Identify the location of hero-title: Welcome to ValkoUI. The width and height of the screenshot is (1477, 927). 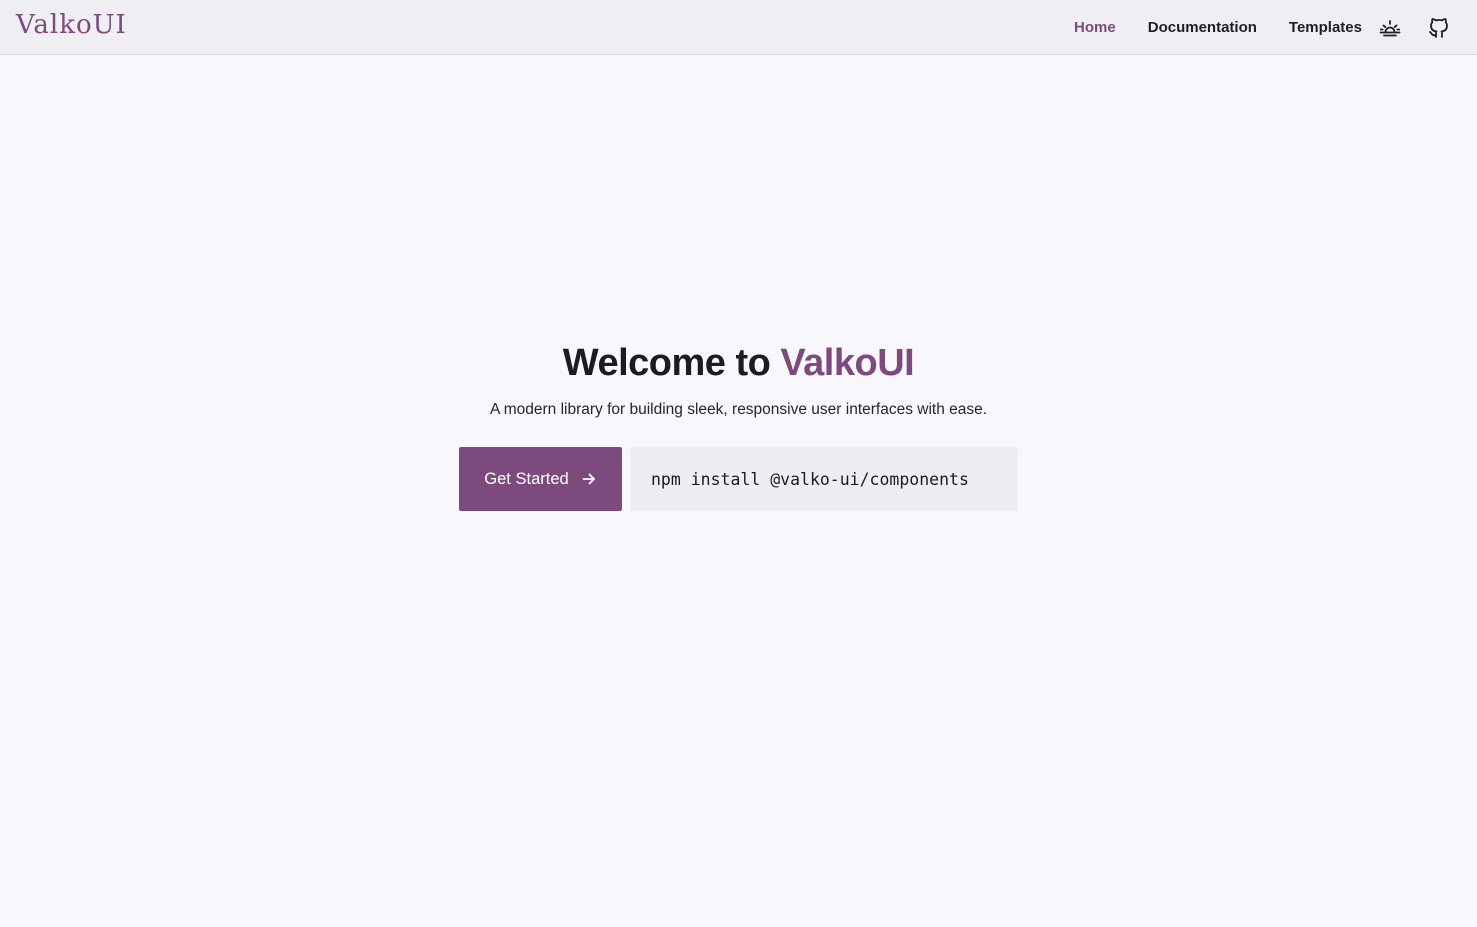
(738, 363).